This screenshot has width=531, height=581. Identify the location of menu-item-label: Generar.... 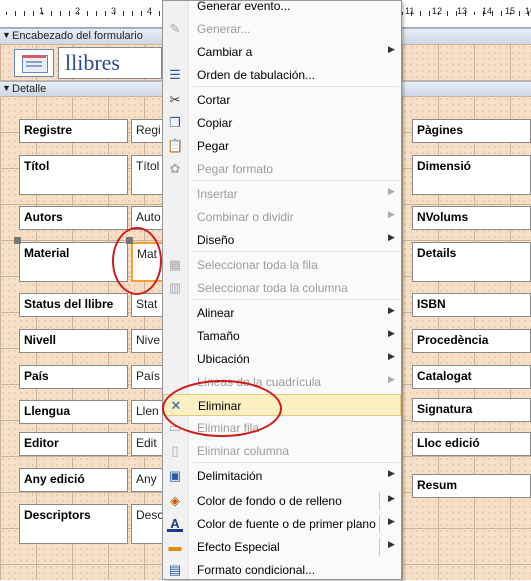
(224, 29).